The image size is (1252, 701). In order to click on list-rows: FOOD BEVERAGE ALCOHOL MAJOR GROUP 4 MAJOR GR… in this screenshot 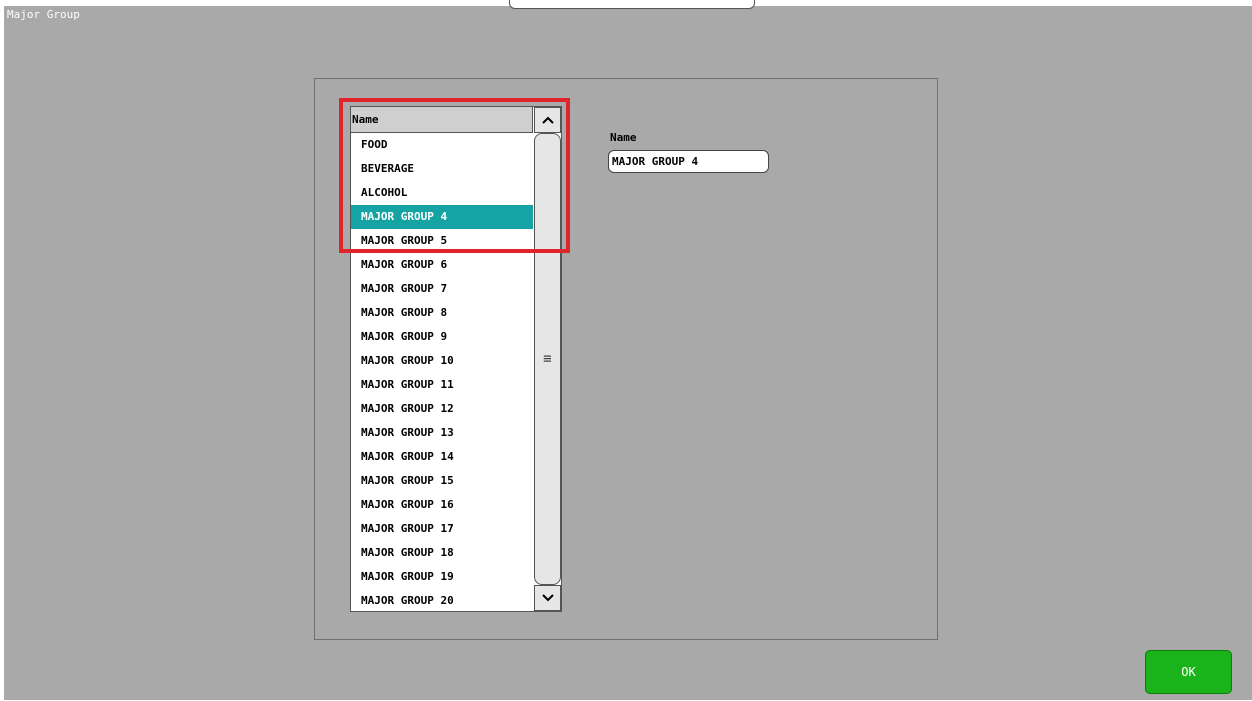, I will do `click(442, 373)`.